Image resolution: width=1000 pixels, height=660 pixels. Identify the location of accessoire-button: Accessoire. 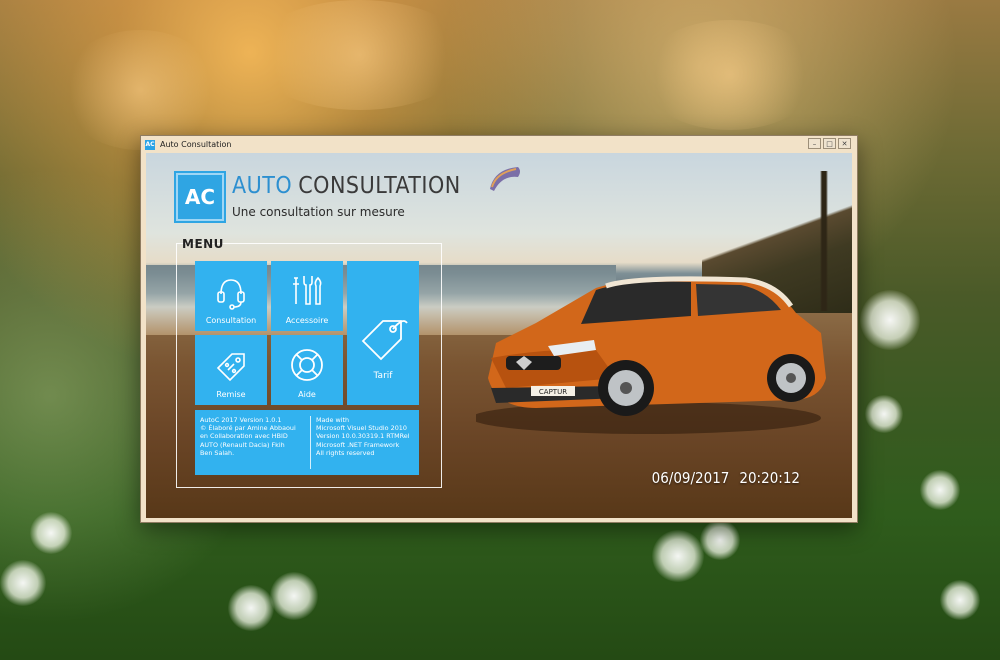
(307, 296).